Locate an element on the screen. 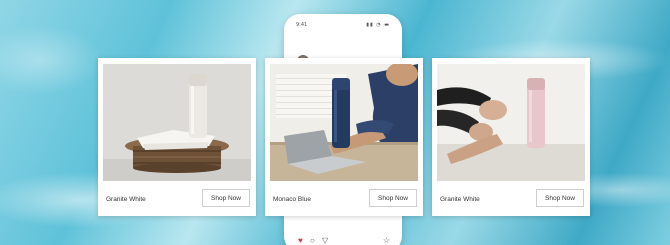 Image resolution: width=670 pixels, height=245 pixels. product-image-yoga-bottle is located at coordinates (511, 122).